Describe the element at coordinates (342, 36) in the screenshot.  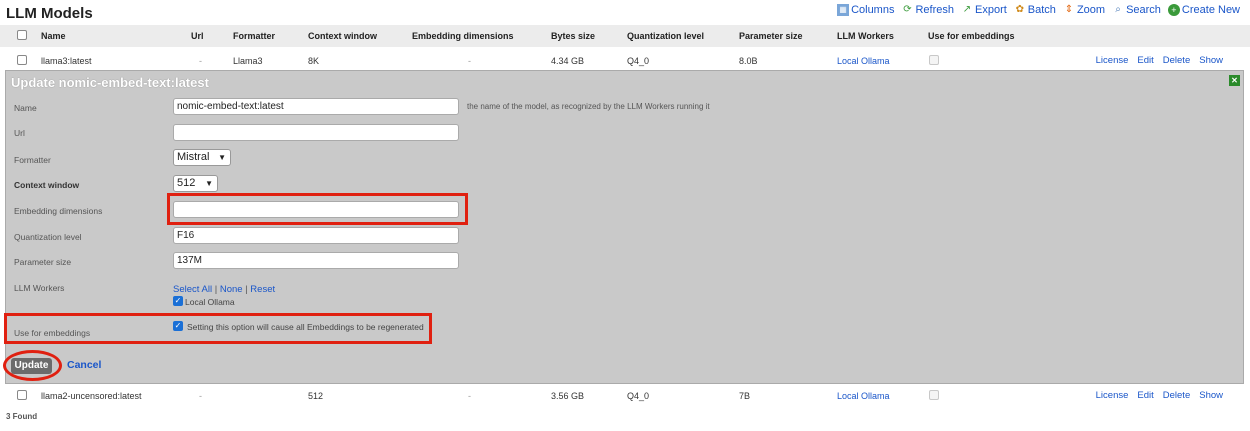
I see `column-header-context-window: Context window` at that location.